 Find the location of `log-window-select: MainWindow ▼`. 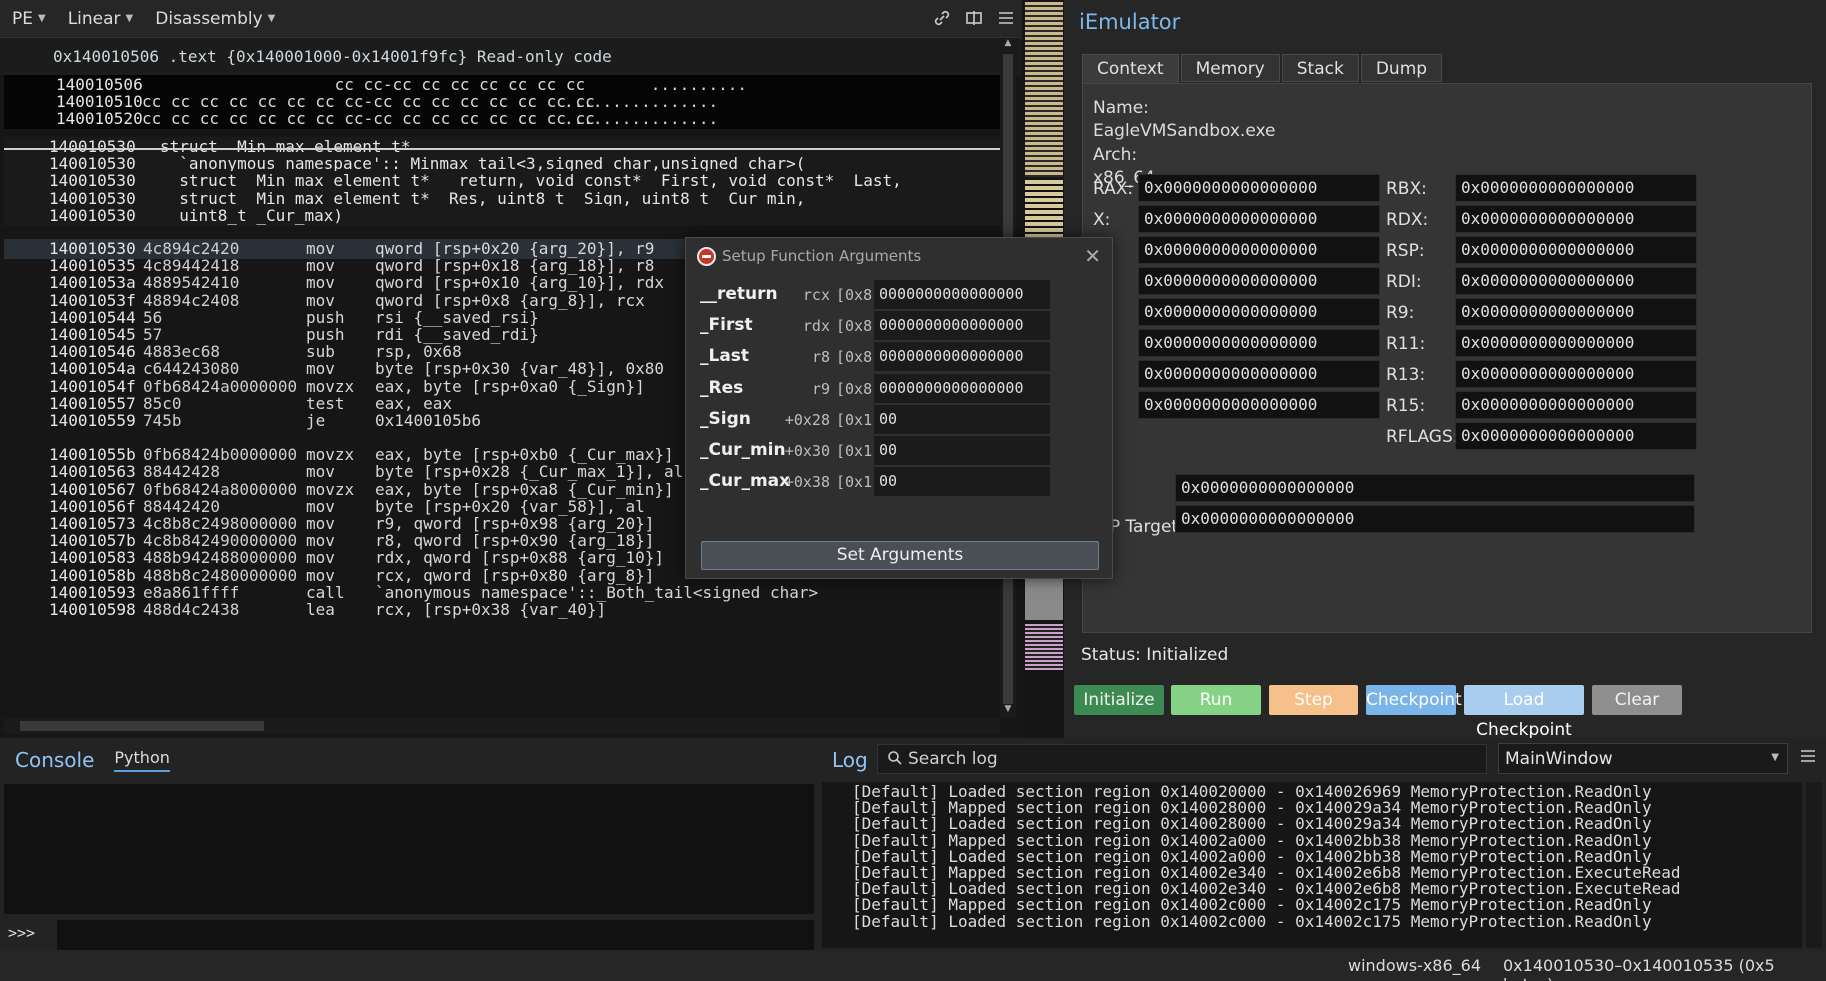

log-window-select: MainWindow ▼ is located at coordinates (1643, 758).